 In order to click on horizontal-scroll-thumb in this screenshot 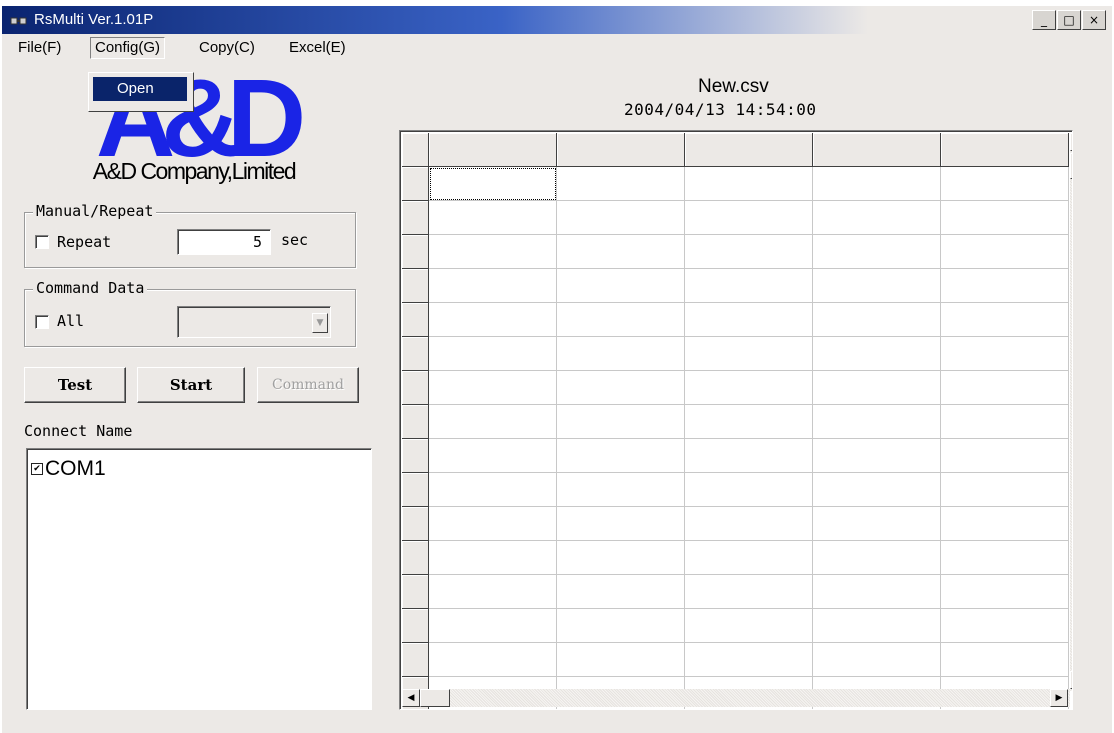, I will do `click(435, 698)`.